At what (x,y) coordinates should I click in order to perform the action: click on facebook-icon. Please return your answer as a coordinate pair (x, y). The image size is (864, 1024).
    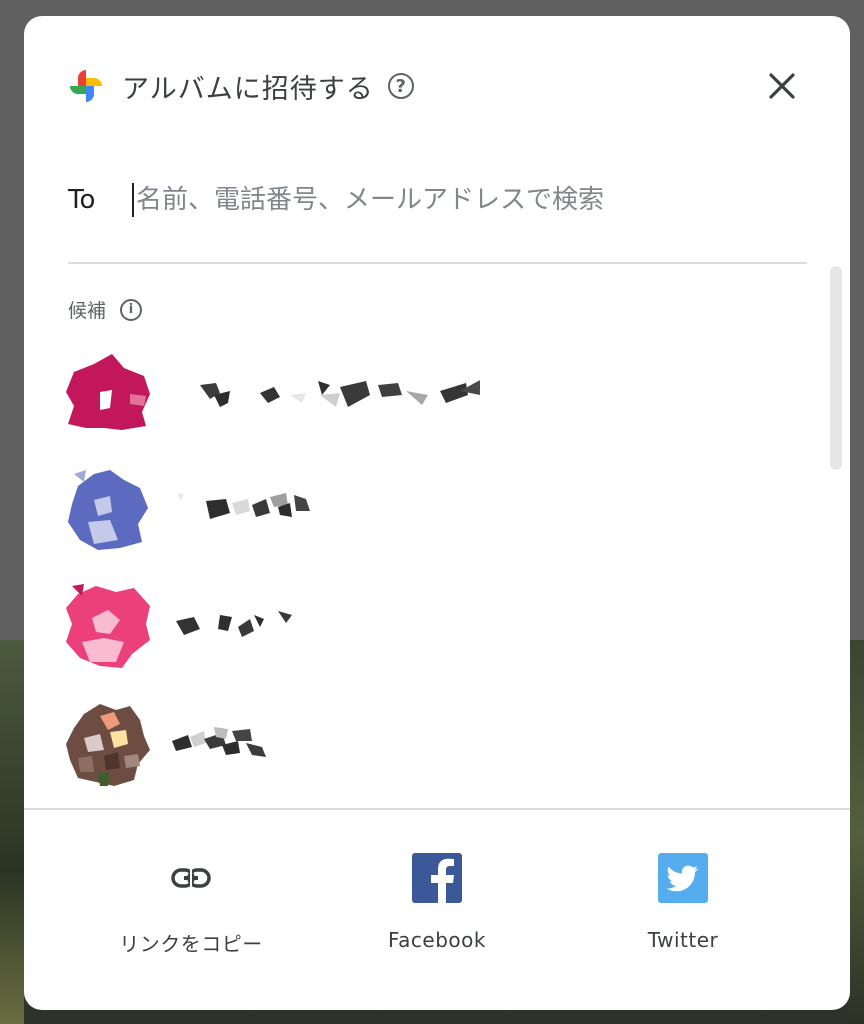
    Looking at the image, I should click on (437, 878).